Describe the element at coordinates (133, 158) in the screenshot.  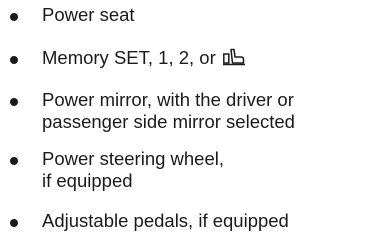
I see `list-item-text: Power steering wheel,` at that location.